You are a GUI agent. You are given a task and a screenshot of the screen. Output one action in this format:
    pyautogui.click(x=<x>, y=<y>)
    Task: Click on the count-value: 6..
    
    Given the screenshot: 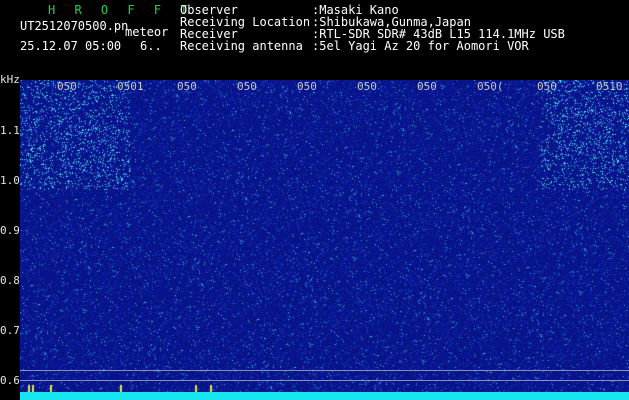 What is the action you would take?
    pyautogui.click(x=151, y=46)
    